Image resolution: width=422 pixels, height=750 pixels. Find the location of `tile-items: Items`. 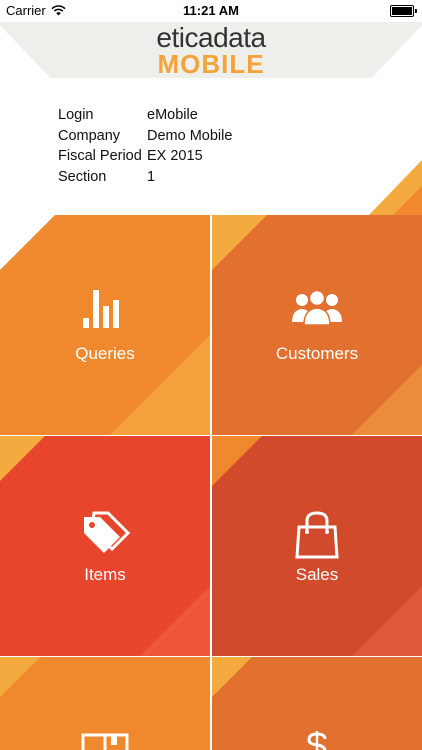

tile-items: Items is located at coordinates (105, 546).